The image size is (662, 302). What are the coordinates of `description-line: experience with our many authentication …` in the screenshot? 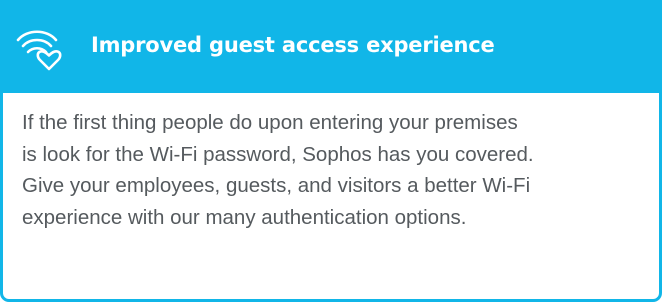 It's located at (244, 217).